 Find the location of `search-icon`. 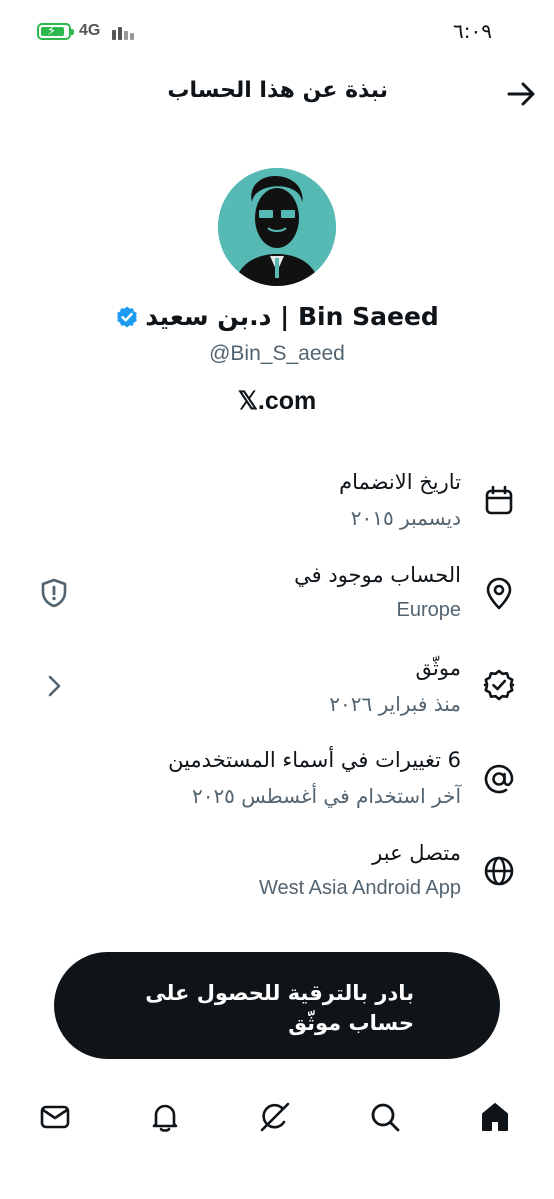

search-icon is located at coordinates (385, 1117).